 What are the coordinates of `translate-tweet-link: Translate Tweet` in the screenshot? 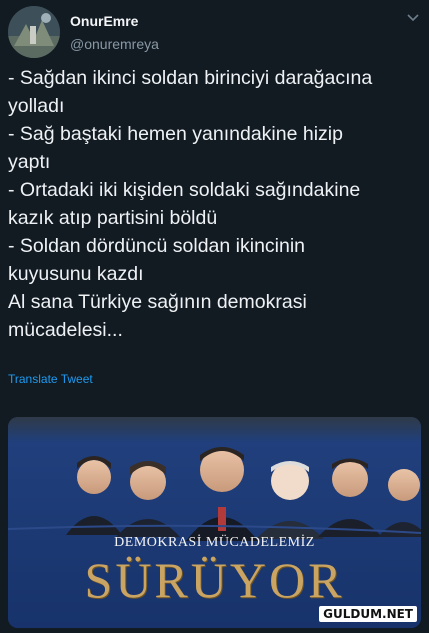 It's located at (50, 379).